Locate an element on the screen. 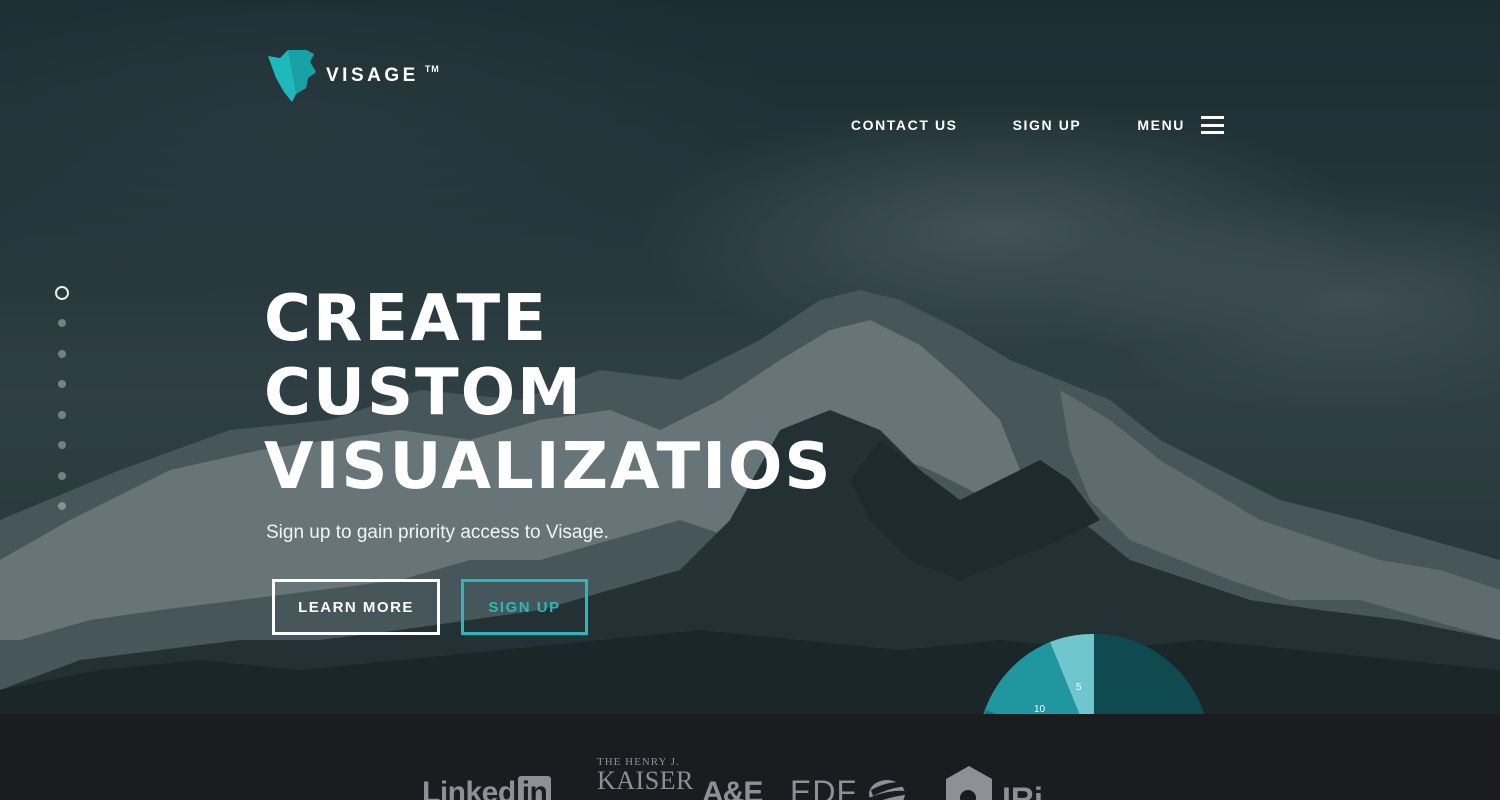 This screenshot has width=1500, height=800. nav-sign-up-link: SIGN UP is located at coordinates (1047, 125).